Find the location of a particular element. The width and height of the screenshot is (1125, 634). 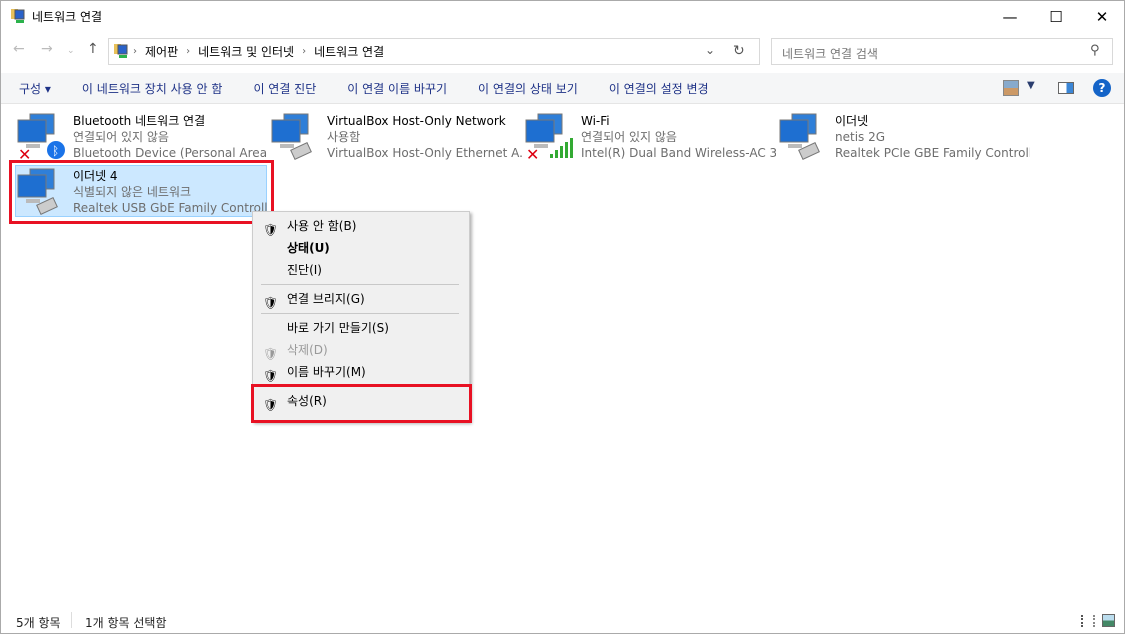

back-arrow-icon: ← is located at coordinates (19, 49).